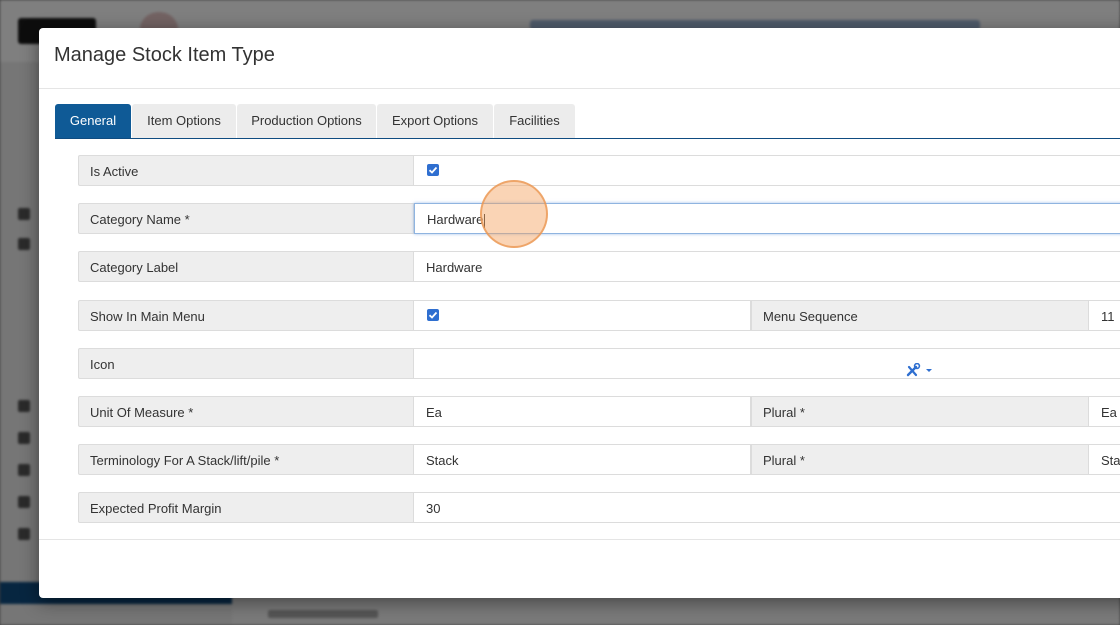 This screenshot has width=1120, height=625. Describe the element at coordinates (164, 55) in the screenshot. I see `modal-title: Manage Stock Item Type` at that location.